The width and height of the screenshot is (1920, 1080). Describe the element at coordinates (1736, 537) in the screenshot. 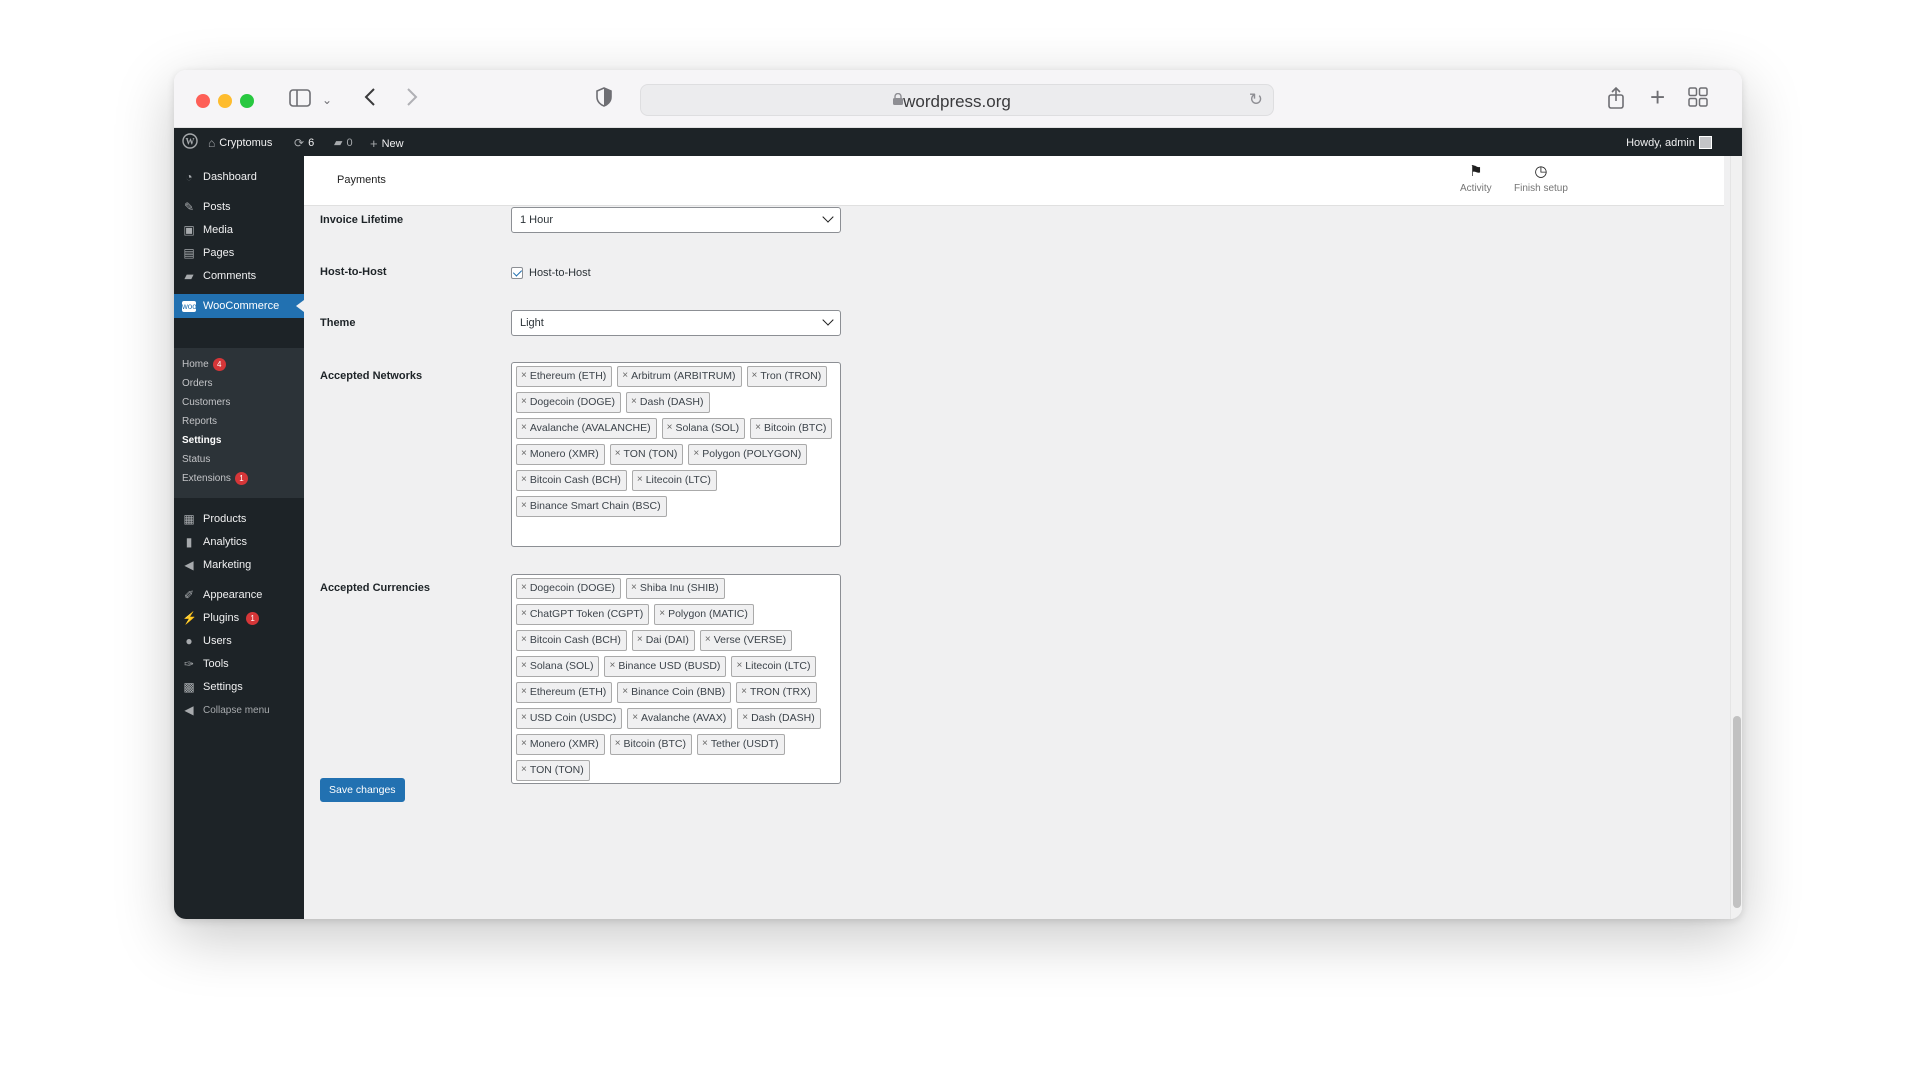

I see `page-scrollbar` at that location.